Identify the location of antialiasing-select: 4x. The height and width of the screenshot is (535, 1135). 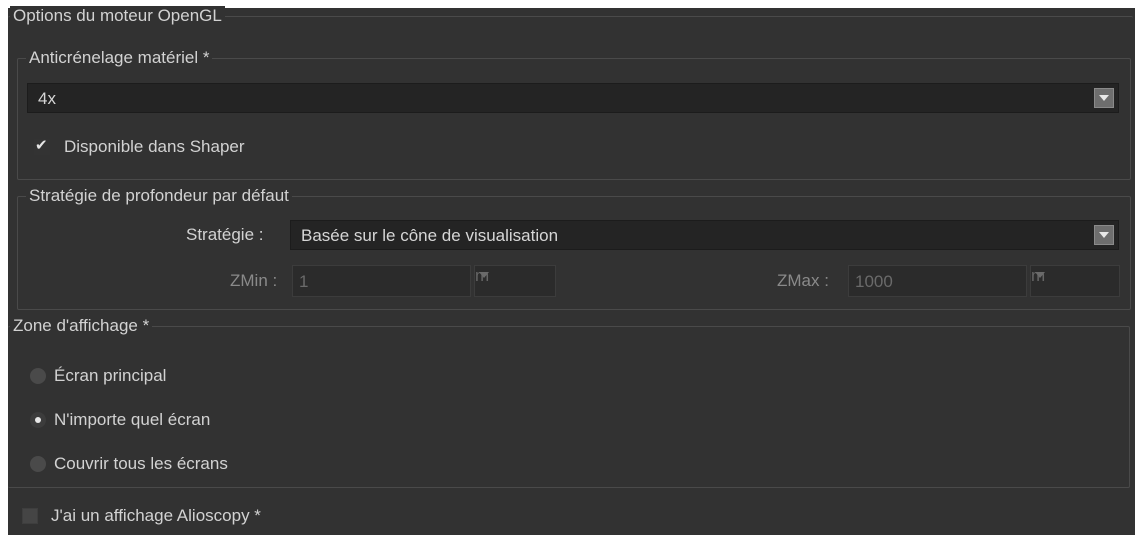
(573, 98).